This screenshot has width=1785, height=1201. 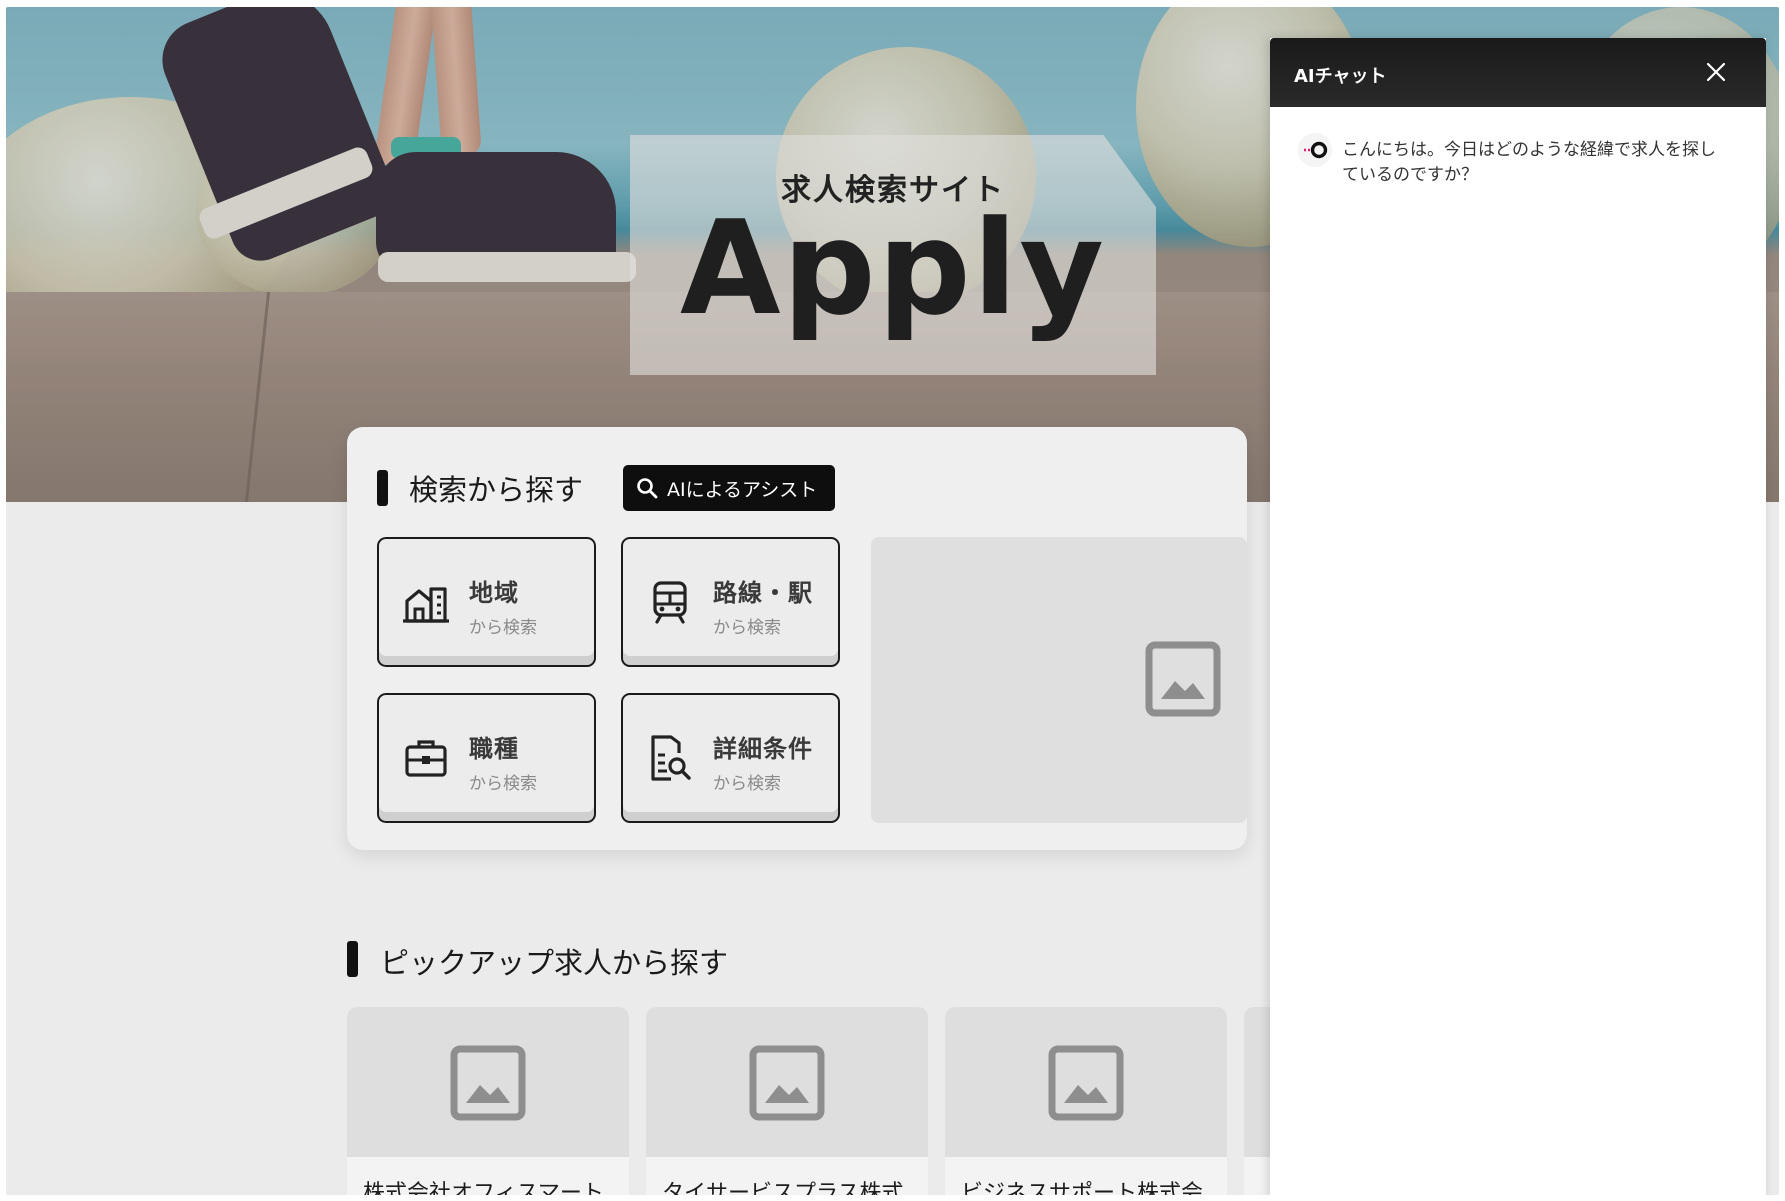 What do you see at coordinates (670, 602) in the screenshot?
I see `train-icon` at bounding box center [670, 602].